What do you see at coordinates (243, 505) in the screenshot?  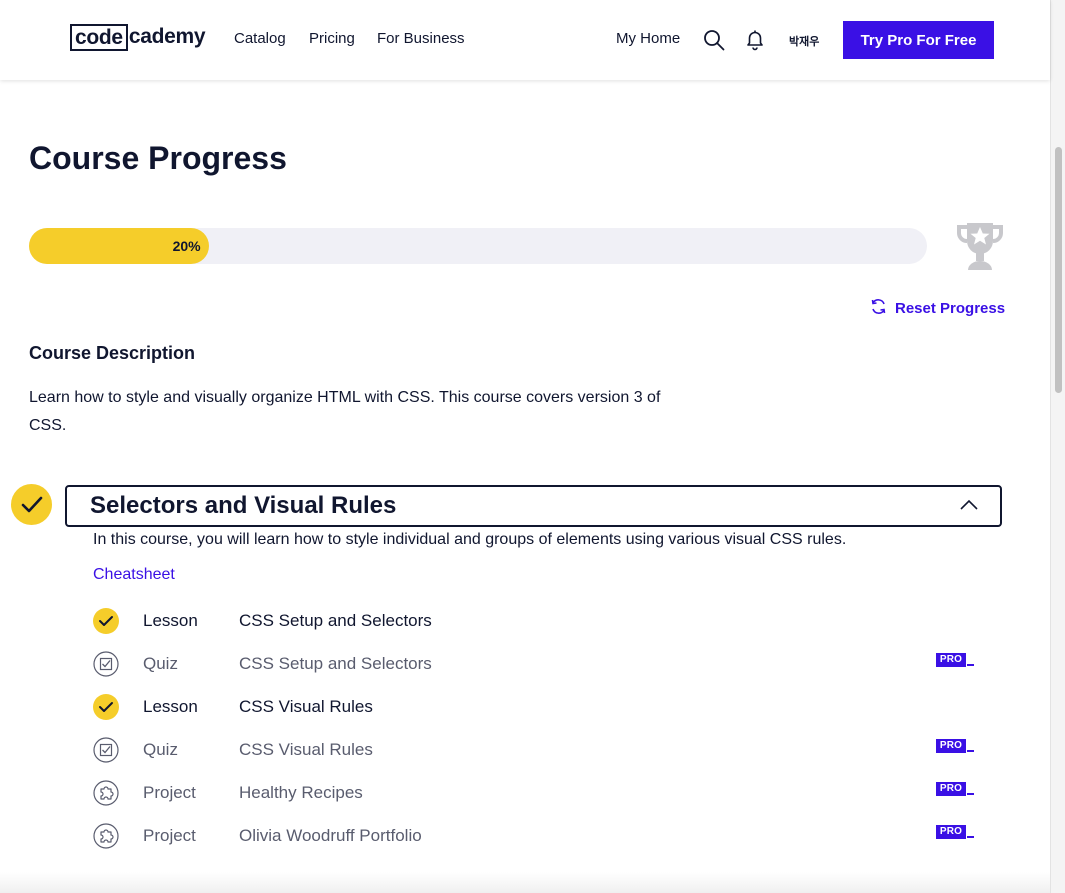 I see `module-title: Selectors and Visual Rules` at bounding box center [243, 505].